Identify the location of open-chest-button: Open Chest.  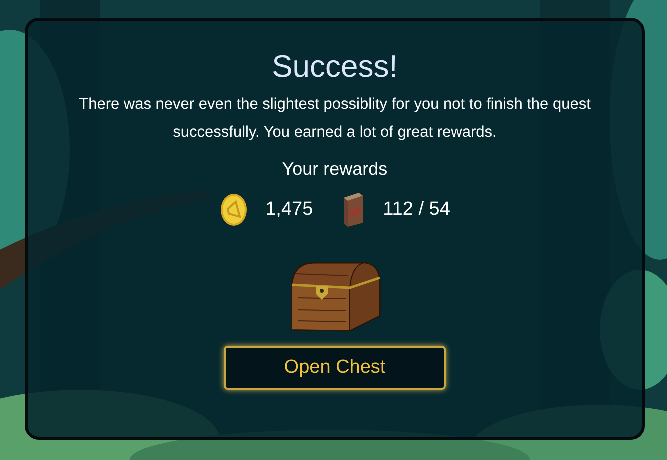
(335, 368).